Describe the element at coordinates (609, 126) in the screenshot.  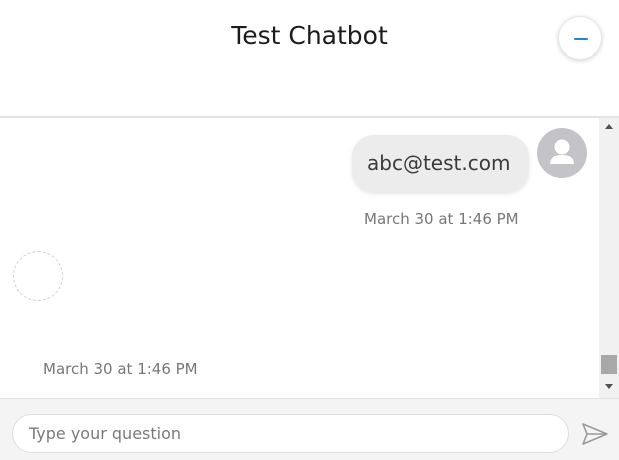
I see `scroll-up-arrow-icon` at that location.